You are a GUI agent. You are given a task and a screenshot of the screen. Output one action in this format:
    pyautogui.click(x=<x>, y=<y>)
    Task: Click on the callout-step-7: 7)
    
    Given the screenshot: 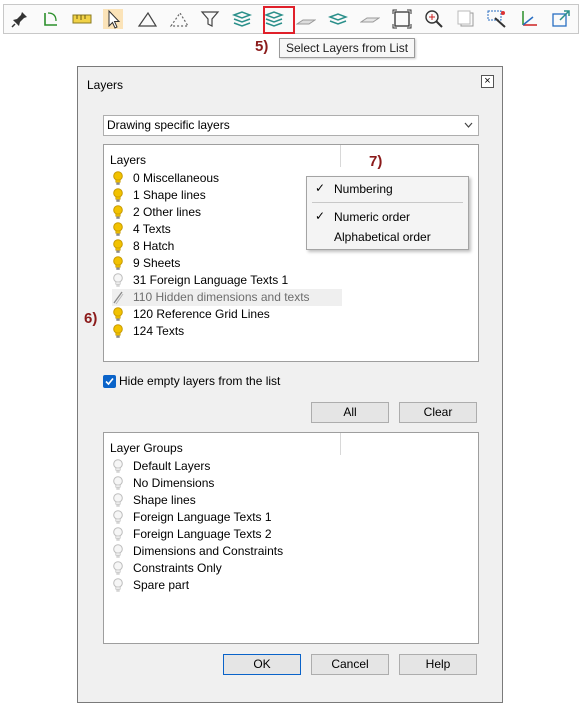 What is the action you would take?
    pyautogui.click(x=376, y=161)
    